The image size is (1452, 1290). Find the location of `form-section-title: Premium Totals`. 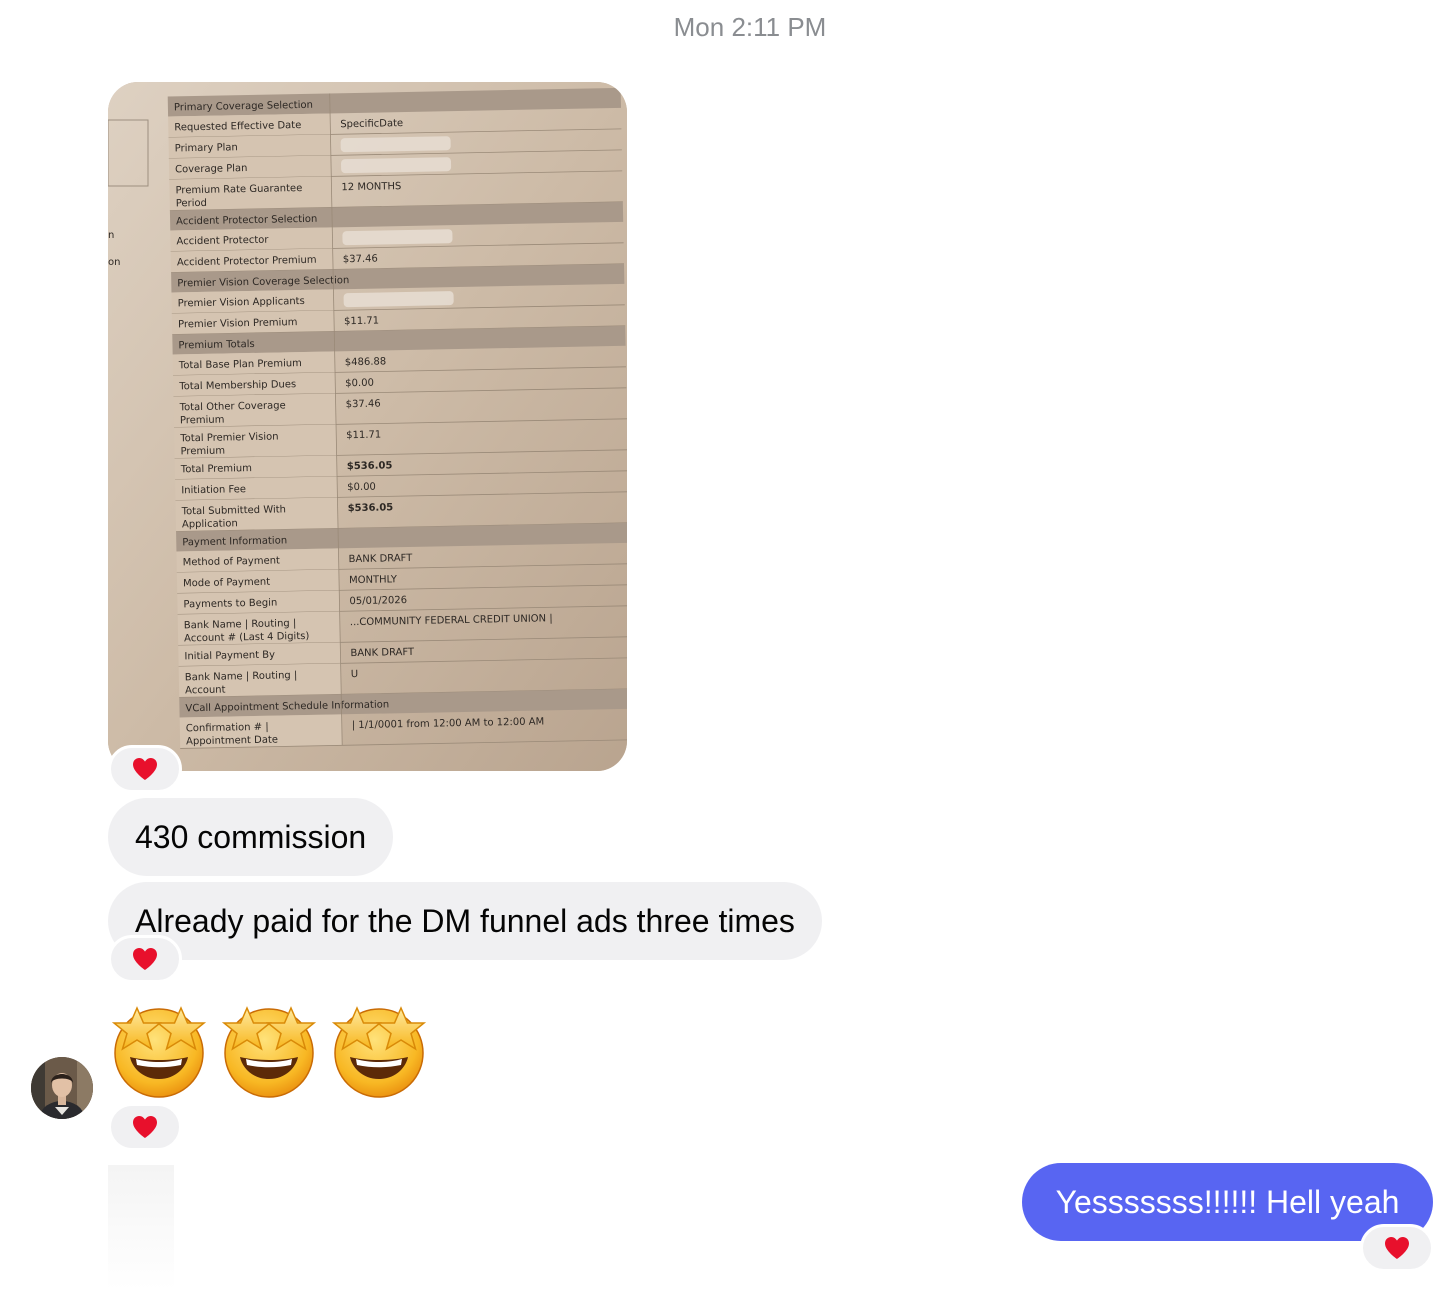

form-section-title: Premium Totals is located at coordinates (216, 345).